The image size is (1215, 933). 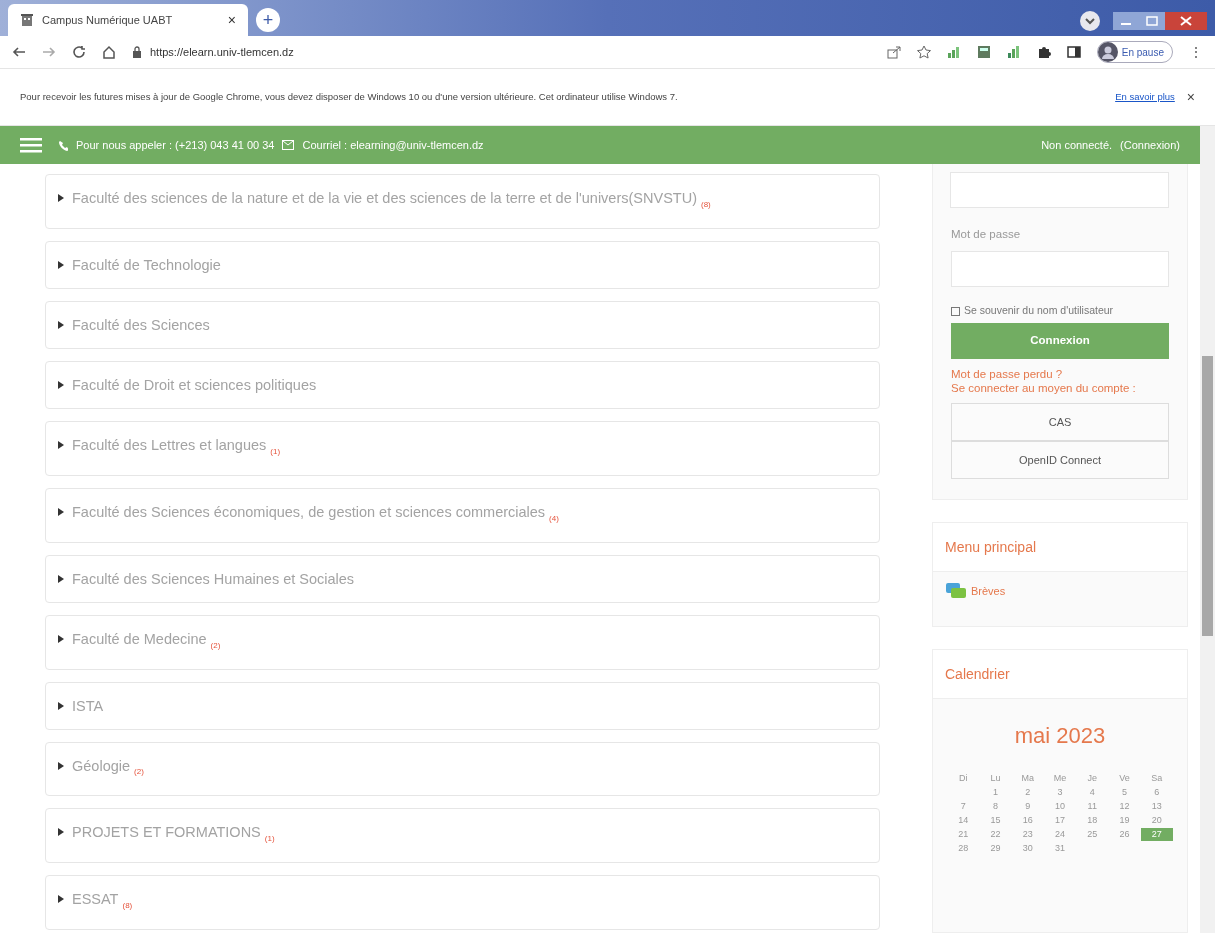 I want to click on calendar-day: 18, so click(x=1092, y=820).